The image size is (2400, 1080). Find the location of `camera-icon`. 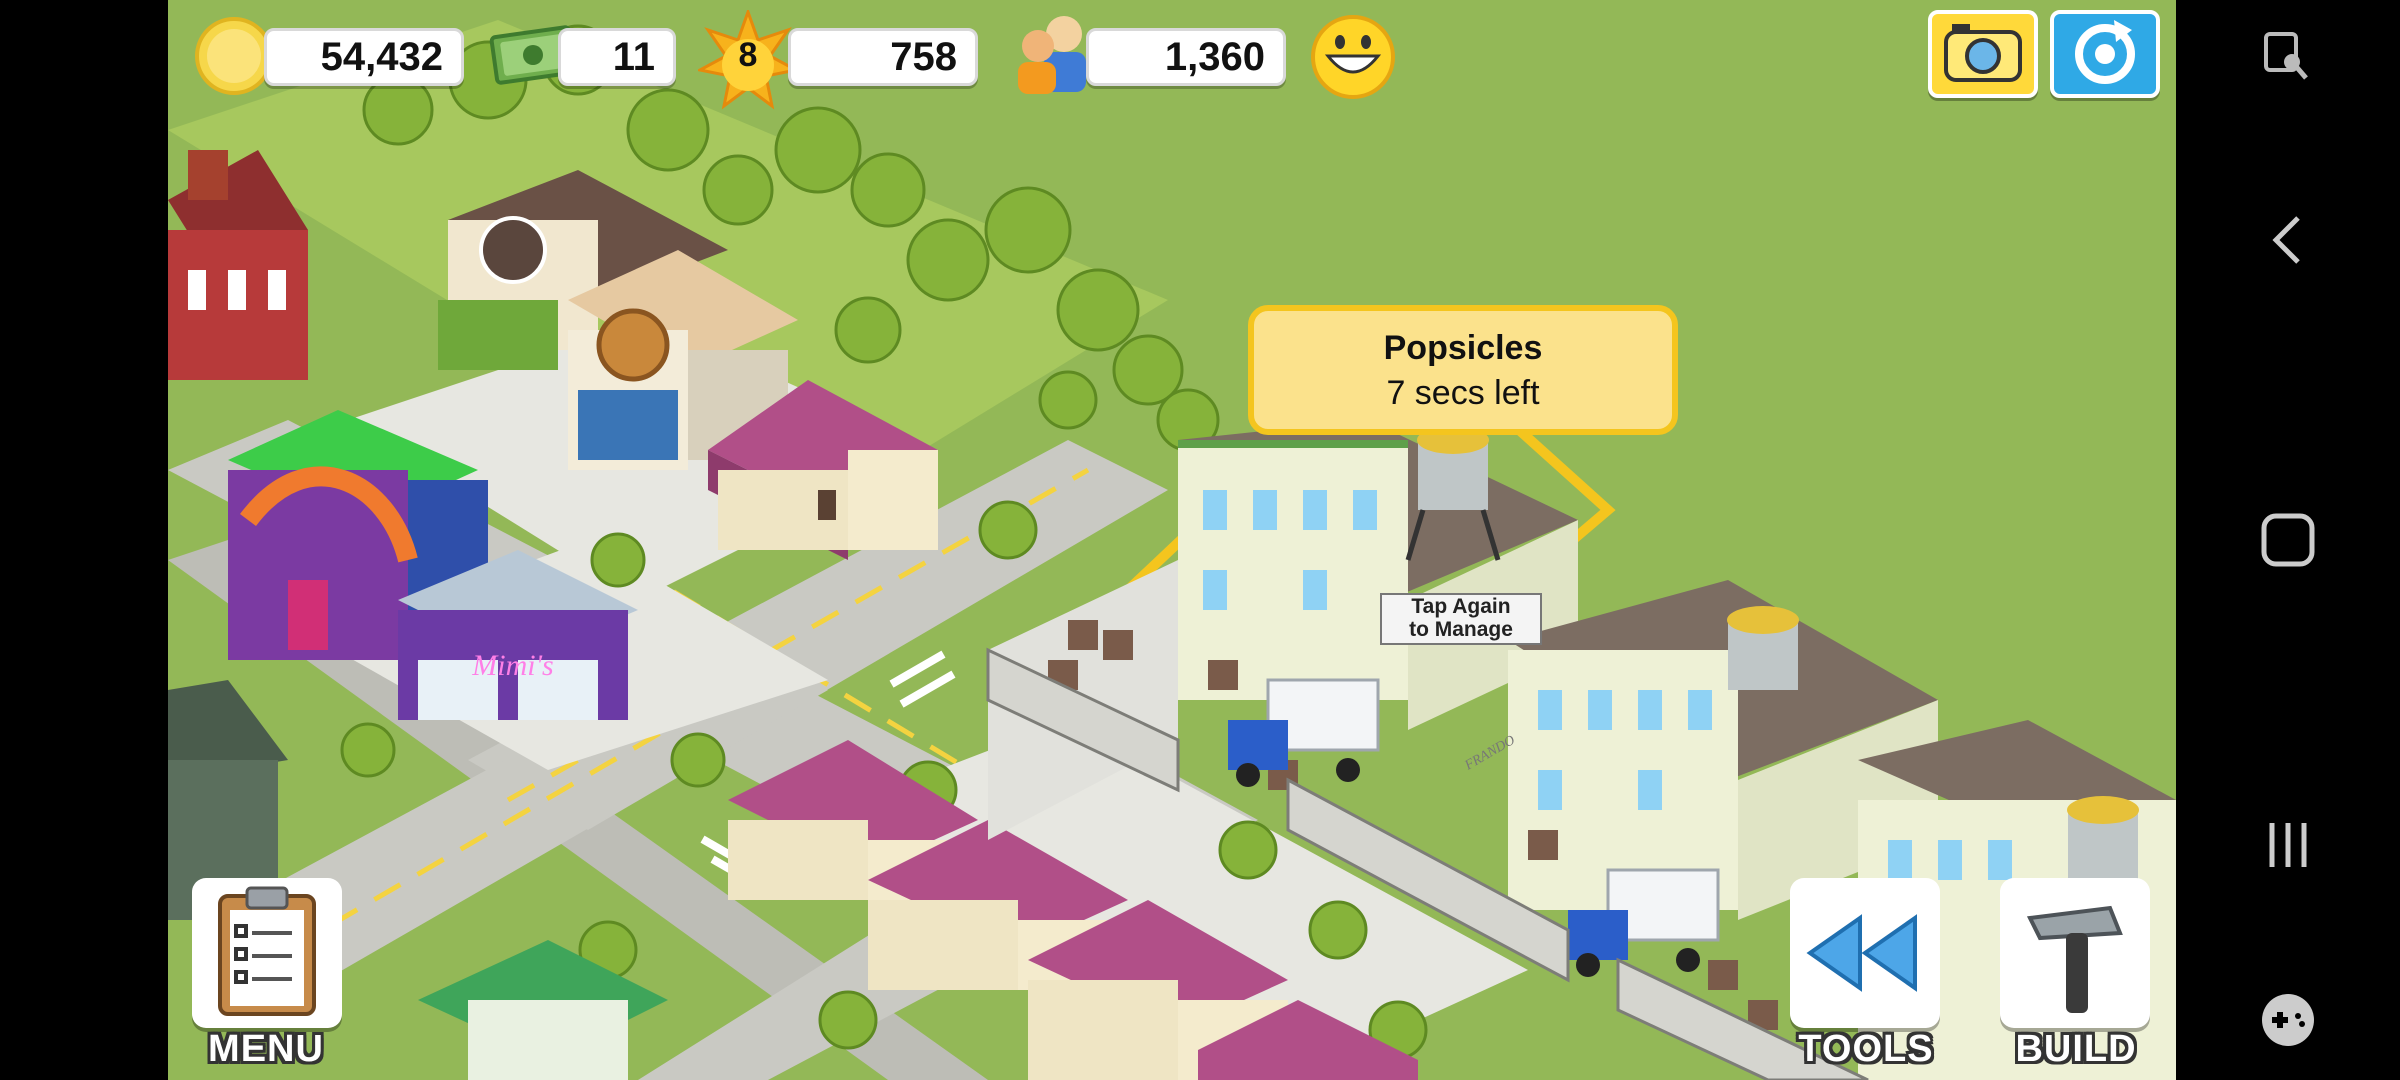

camera-icon is located at coordinates (1983, 53).